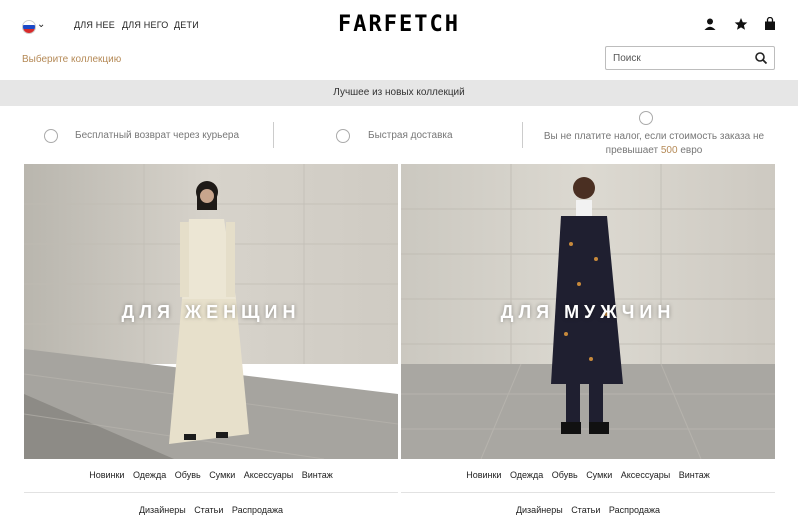 The height and width of the screenshot is (526, 798). I want to click on promo-banner: Лучшее из новых коллекций, so click(399, 93).